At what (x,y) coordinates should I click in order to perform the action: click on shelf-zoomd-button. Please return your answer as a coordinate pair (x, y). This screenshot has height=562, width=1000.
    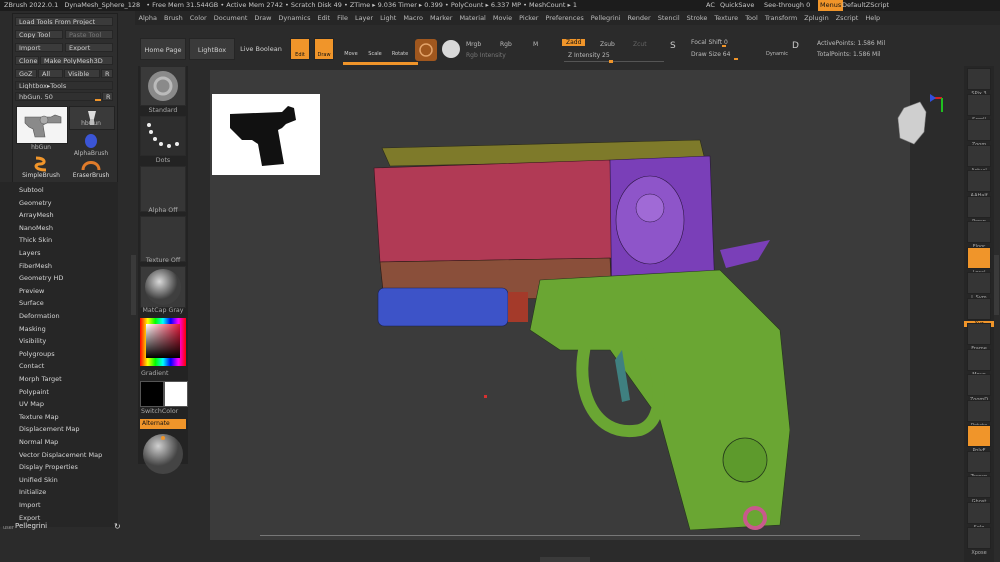
    Looking at the image, I should click on (979, 385).